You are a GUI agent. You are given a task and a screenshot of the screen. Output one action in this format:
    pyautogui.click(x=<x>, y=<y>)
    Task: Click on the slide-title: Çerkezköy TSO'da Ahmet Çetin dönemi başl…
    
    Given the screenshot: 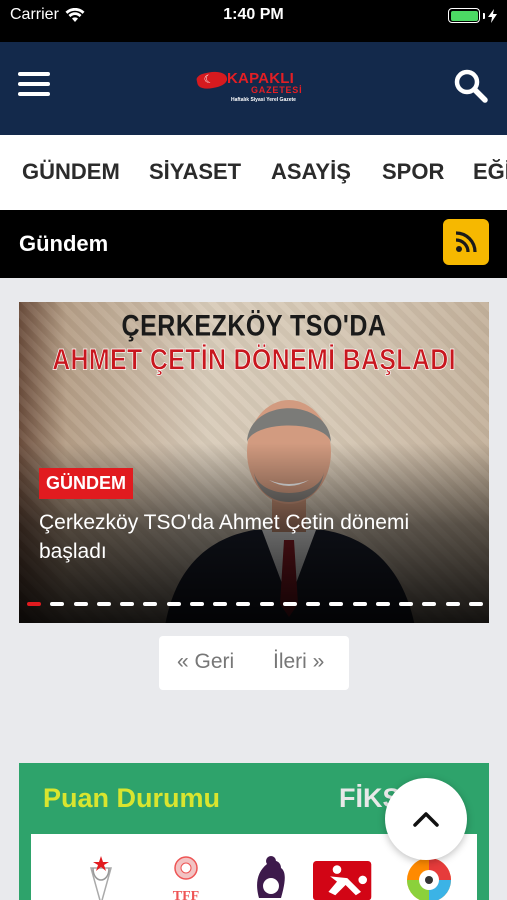 What is the action you would take?
    pyautogui.click(x=259, y=537)
    